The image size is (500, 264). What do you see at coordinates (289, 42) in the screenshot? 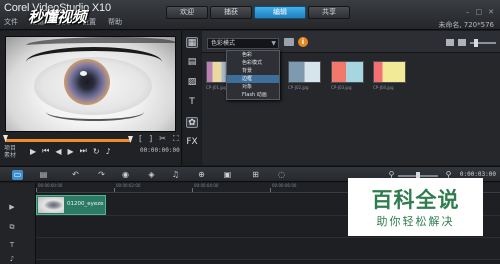
I see `folder-icon` at bounding box center [289, 42].